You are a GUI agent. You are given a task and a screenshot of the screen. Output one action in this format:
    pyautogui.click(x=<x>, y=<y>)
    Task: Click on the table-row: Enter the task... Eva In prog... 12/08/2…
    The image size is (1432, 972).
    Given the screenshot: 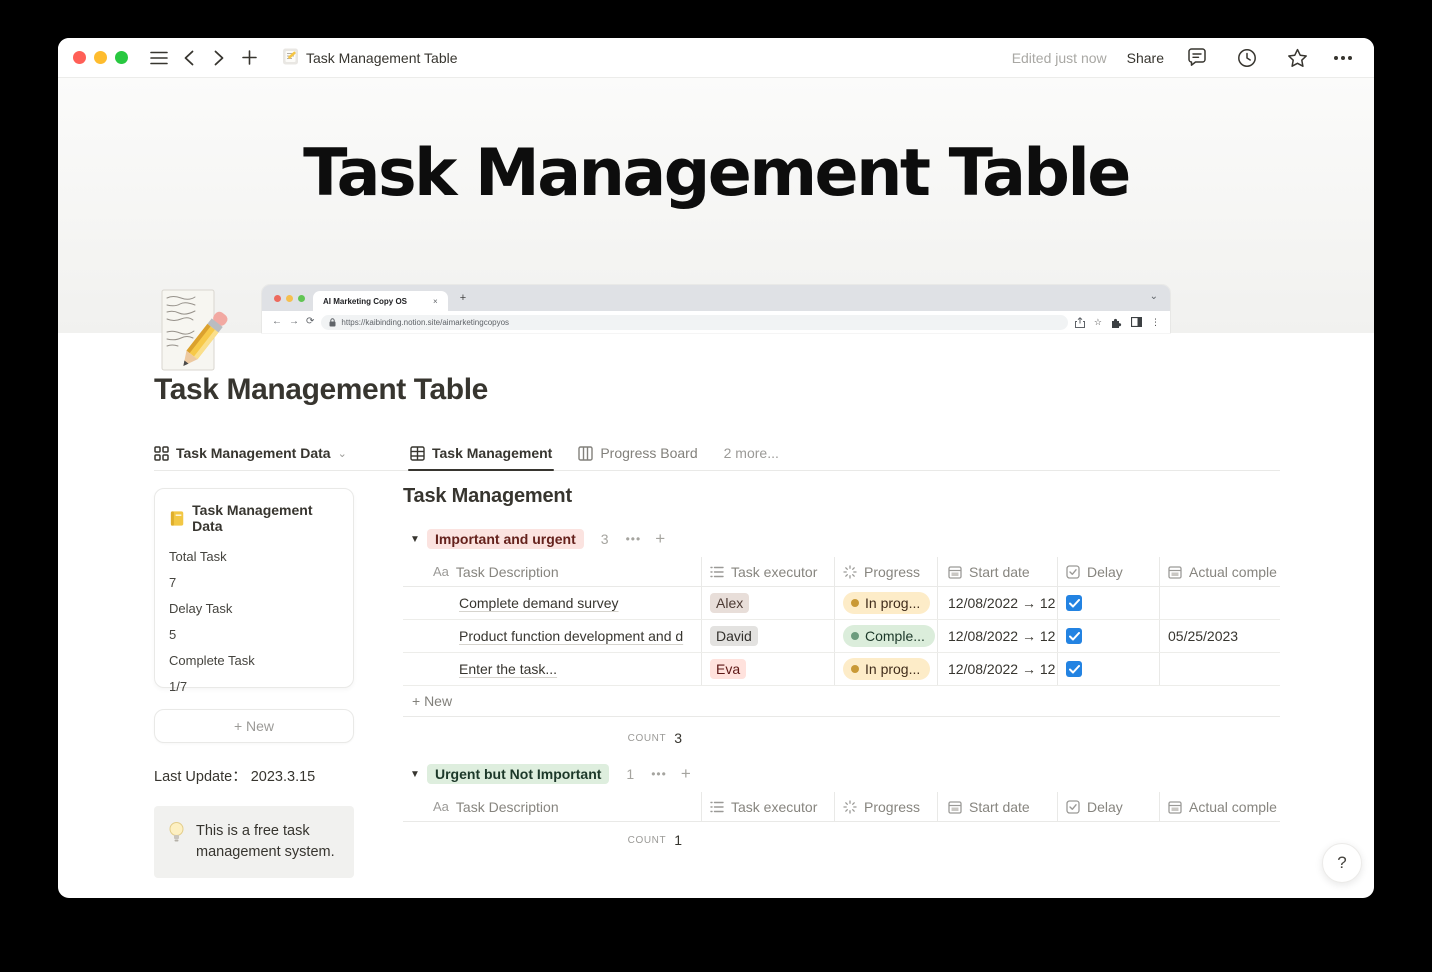 What is the action you would take?
    pyautogui.click(x=841, y=669)
    